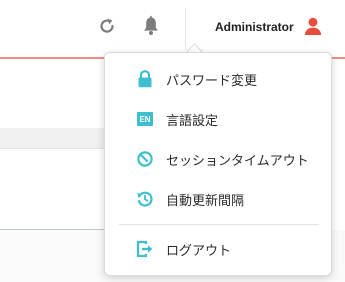 This screenshot has width=345, height=282. I want to click on logout-icon, so click(145, 249).